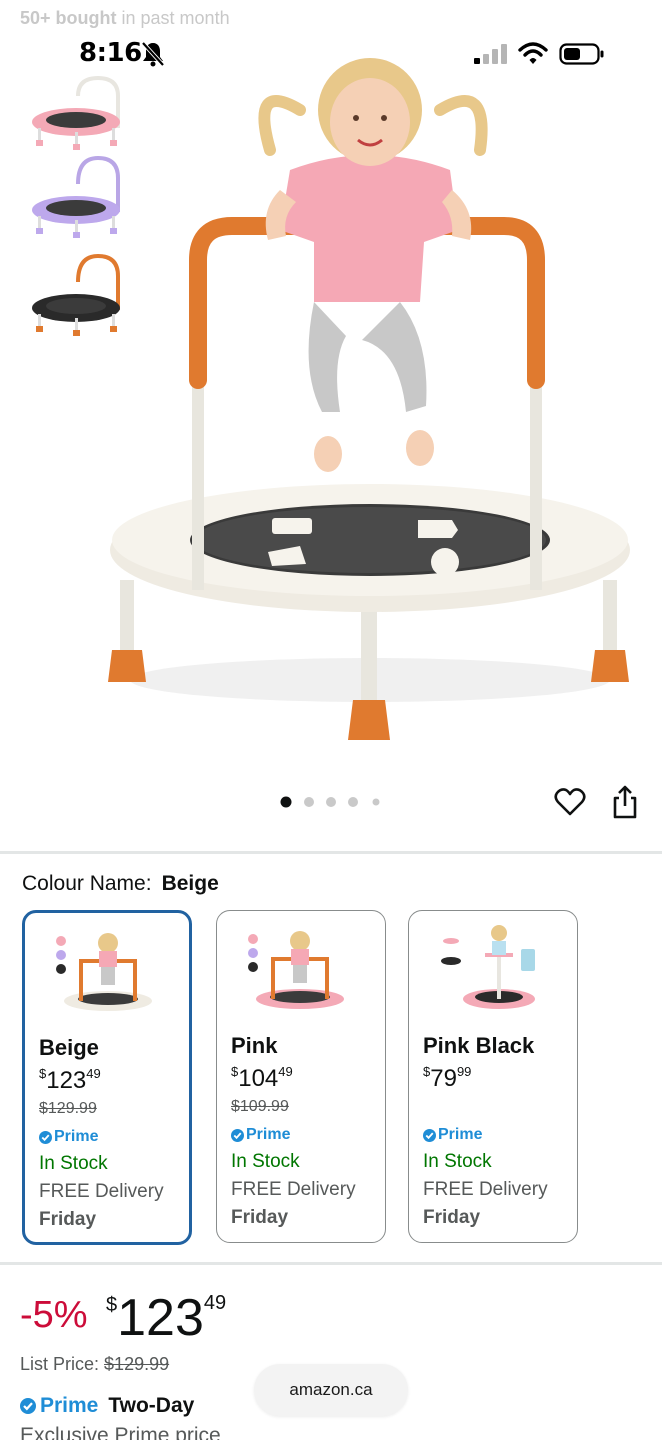 This screenshot has width=662, height=1440. I want to click on colour-value: Beige, so click(190, 883).